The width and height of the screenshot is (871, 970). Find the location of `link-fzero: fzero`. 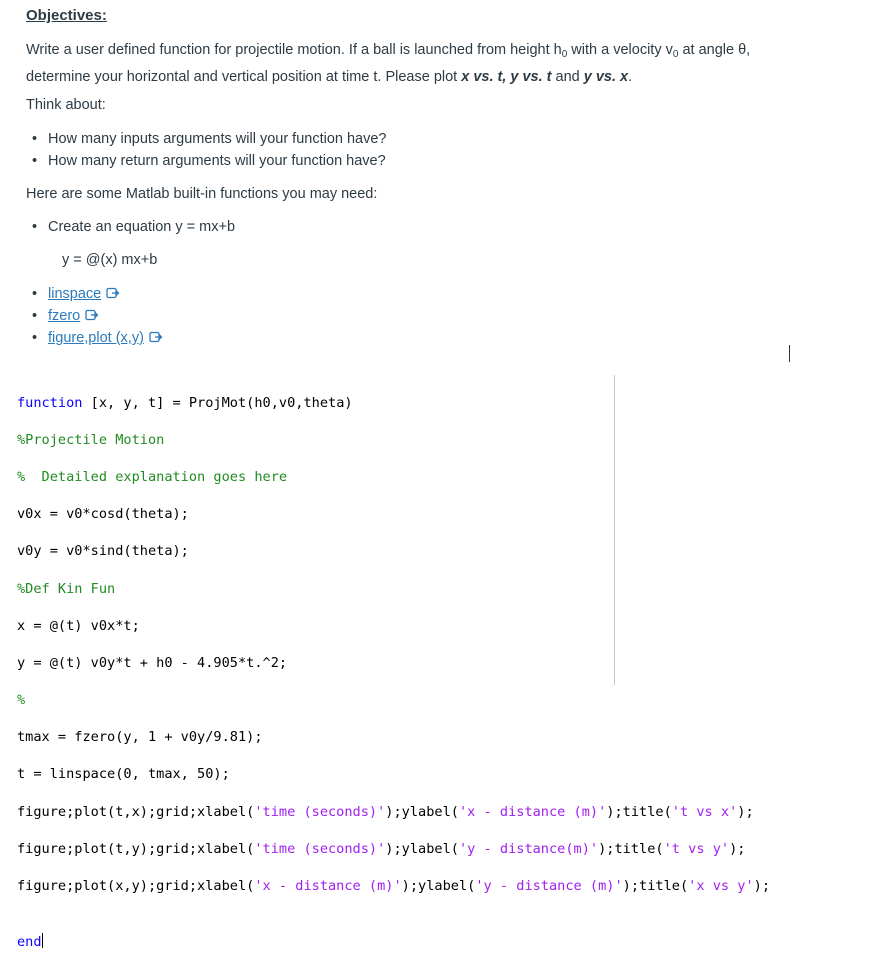

link-fzero: fzero is located at coordinates (64, 316).